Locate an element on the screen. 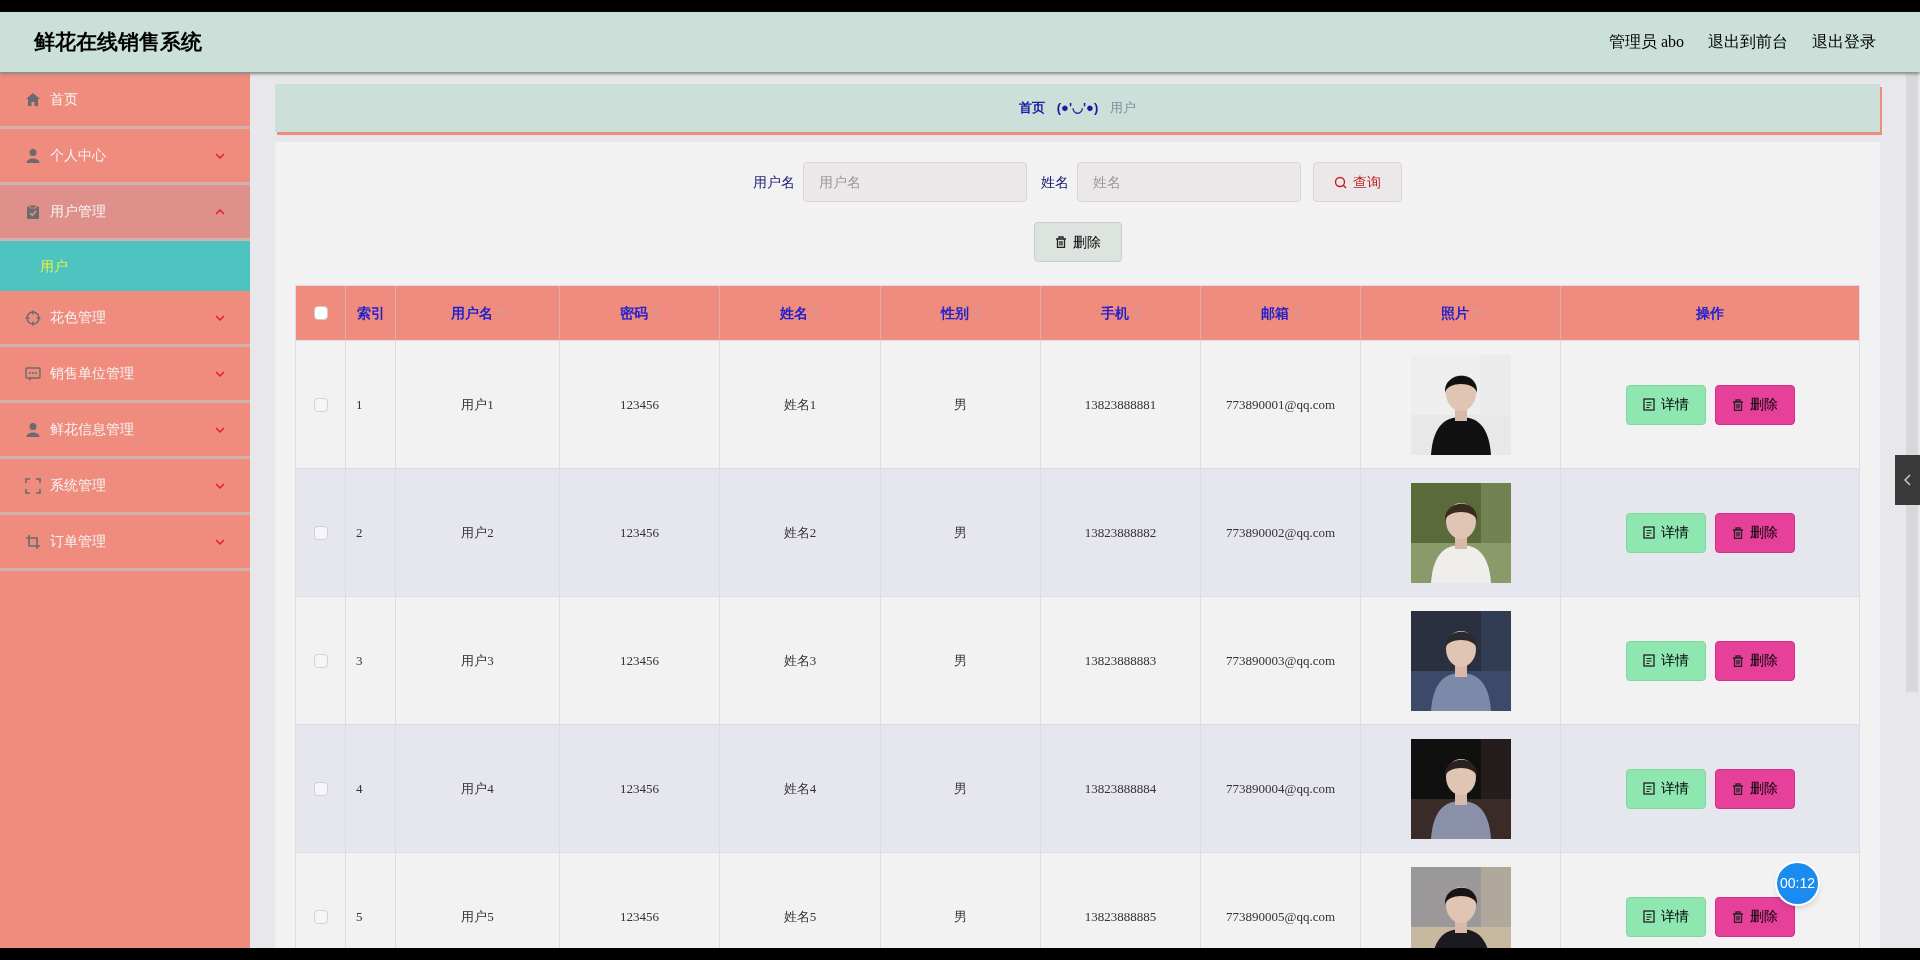 The image size is (1920, 960). table-cell-text: 用户2 is located at coordinates (477, 532).